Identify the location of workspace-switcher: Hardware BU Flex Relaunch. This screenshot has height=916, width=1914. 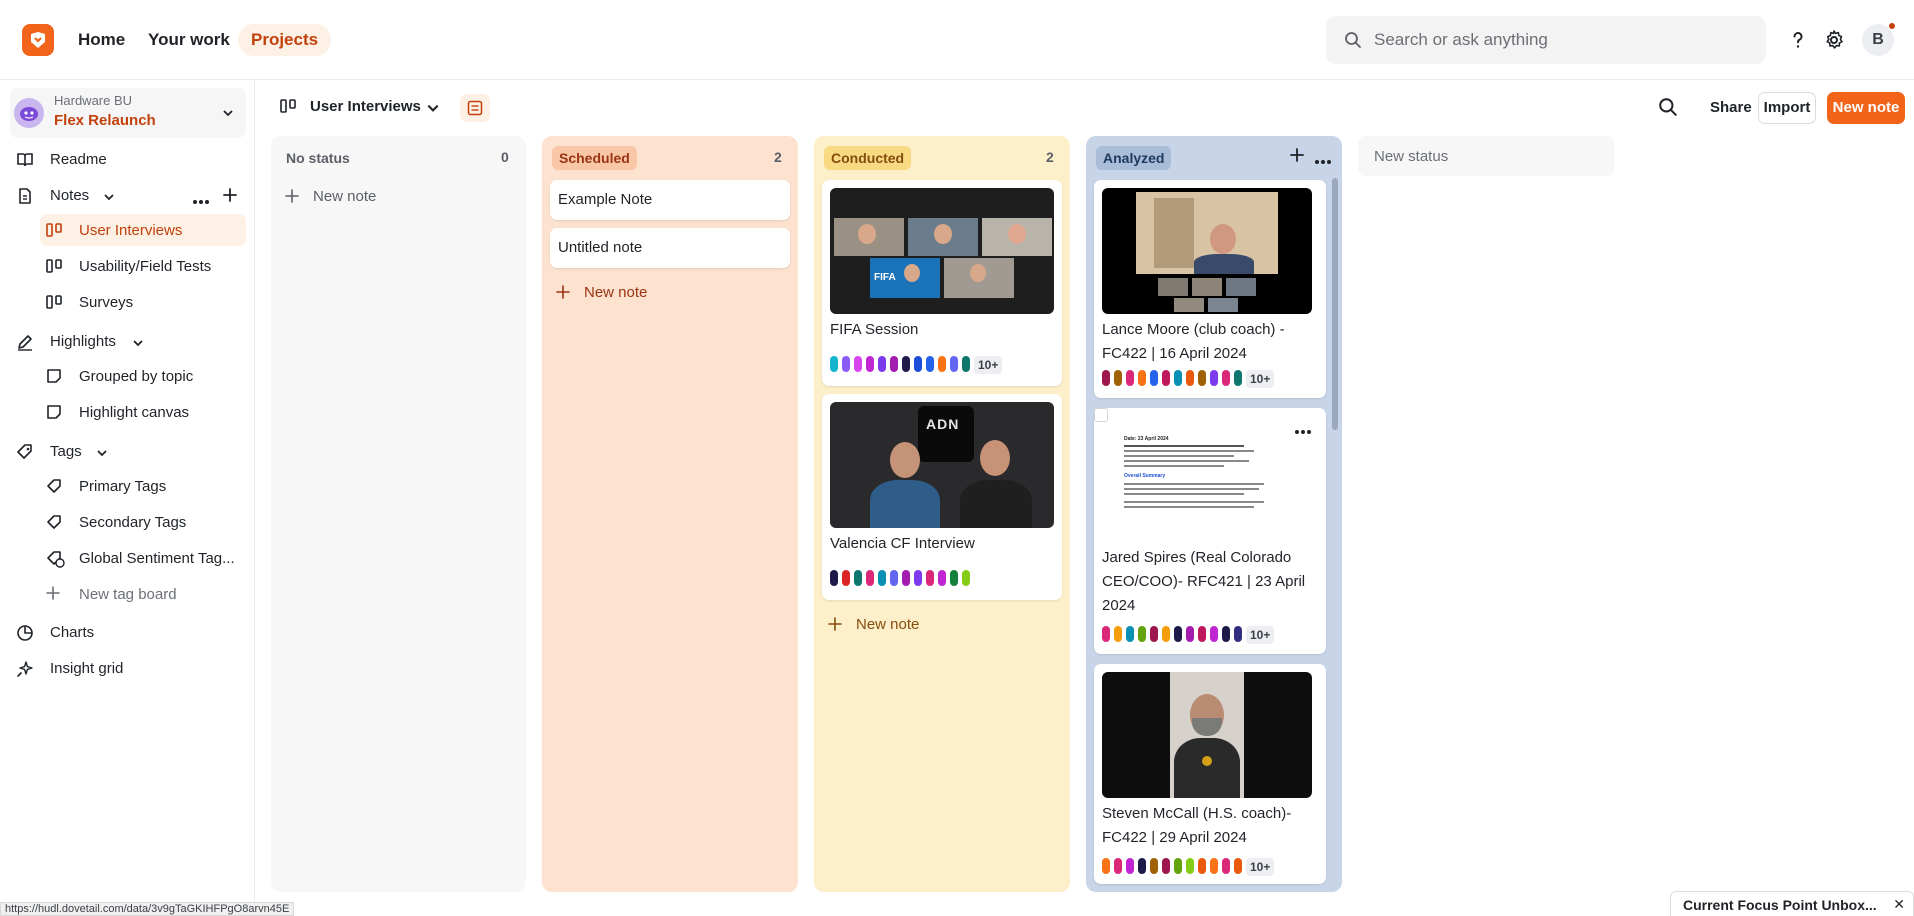
(128, 113).